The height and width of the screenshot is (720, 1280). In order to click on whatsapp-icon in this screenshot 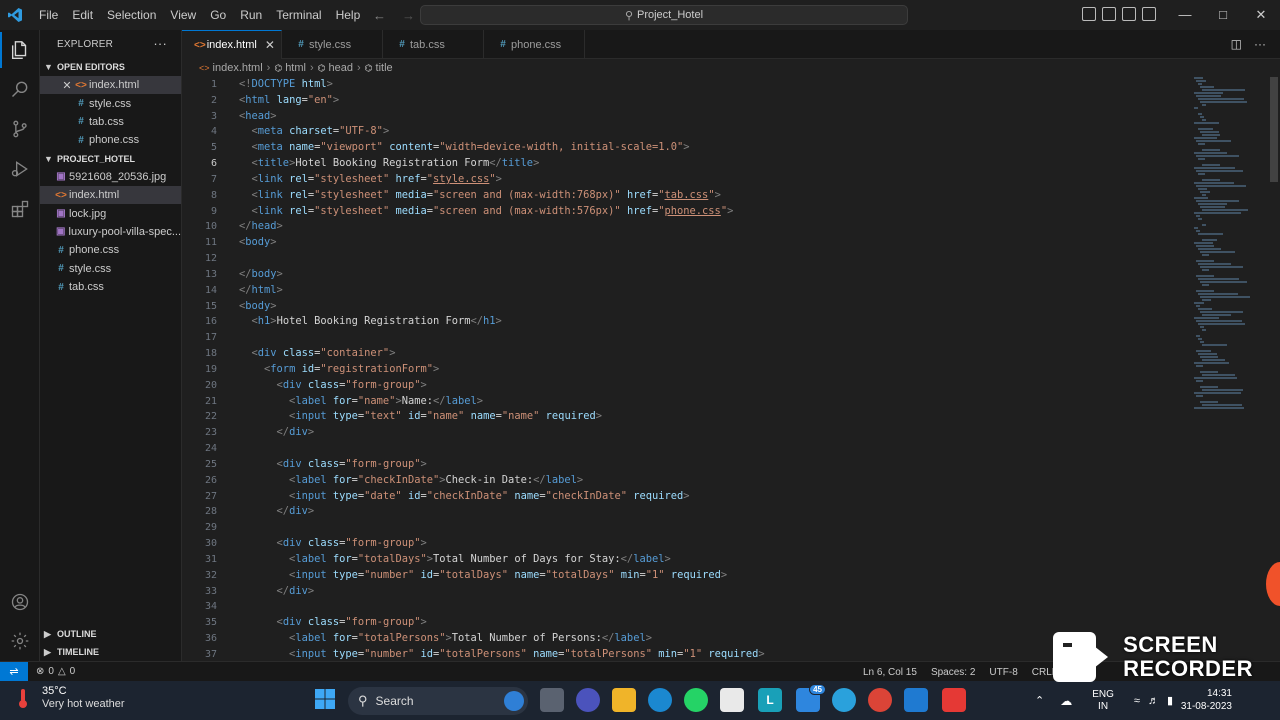, I will do `click(696, 700)`.